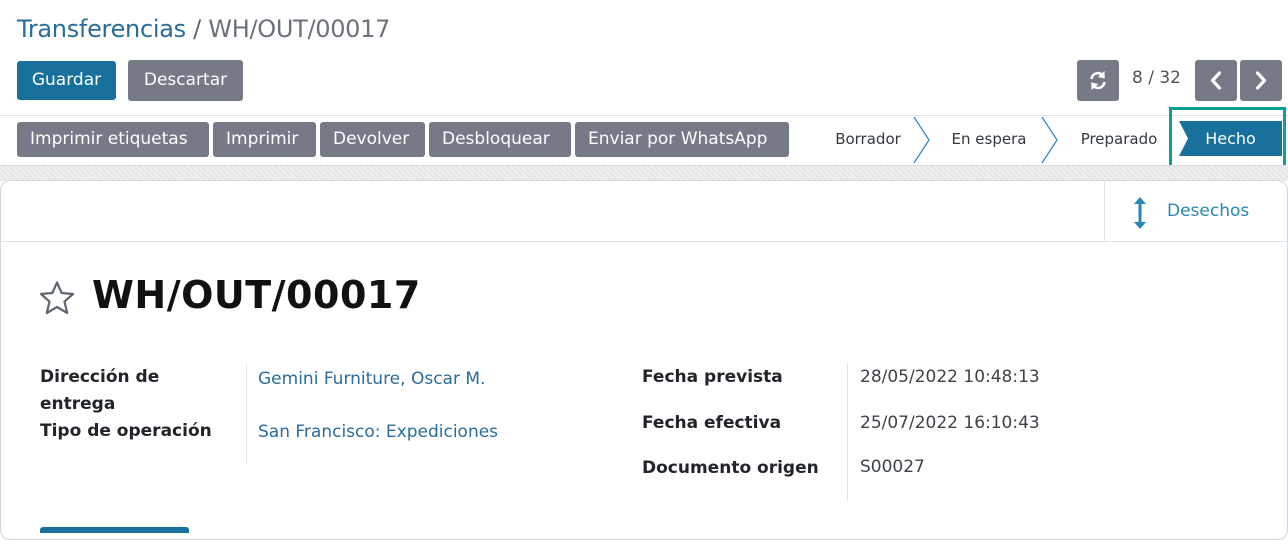 This screenshot has width=1288, height=540. What do you see at coordinates (256, 295) in the screenshot?
I see `record-title: WH/OUT/00017` at bounding box center [256, 295].